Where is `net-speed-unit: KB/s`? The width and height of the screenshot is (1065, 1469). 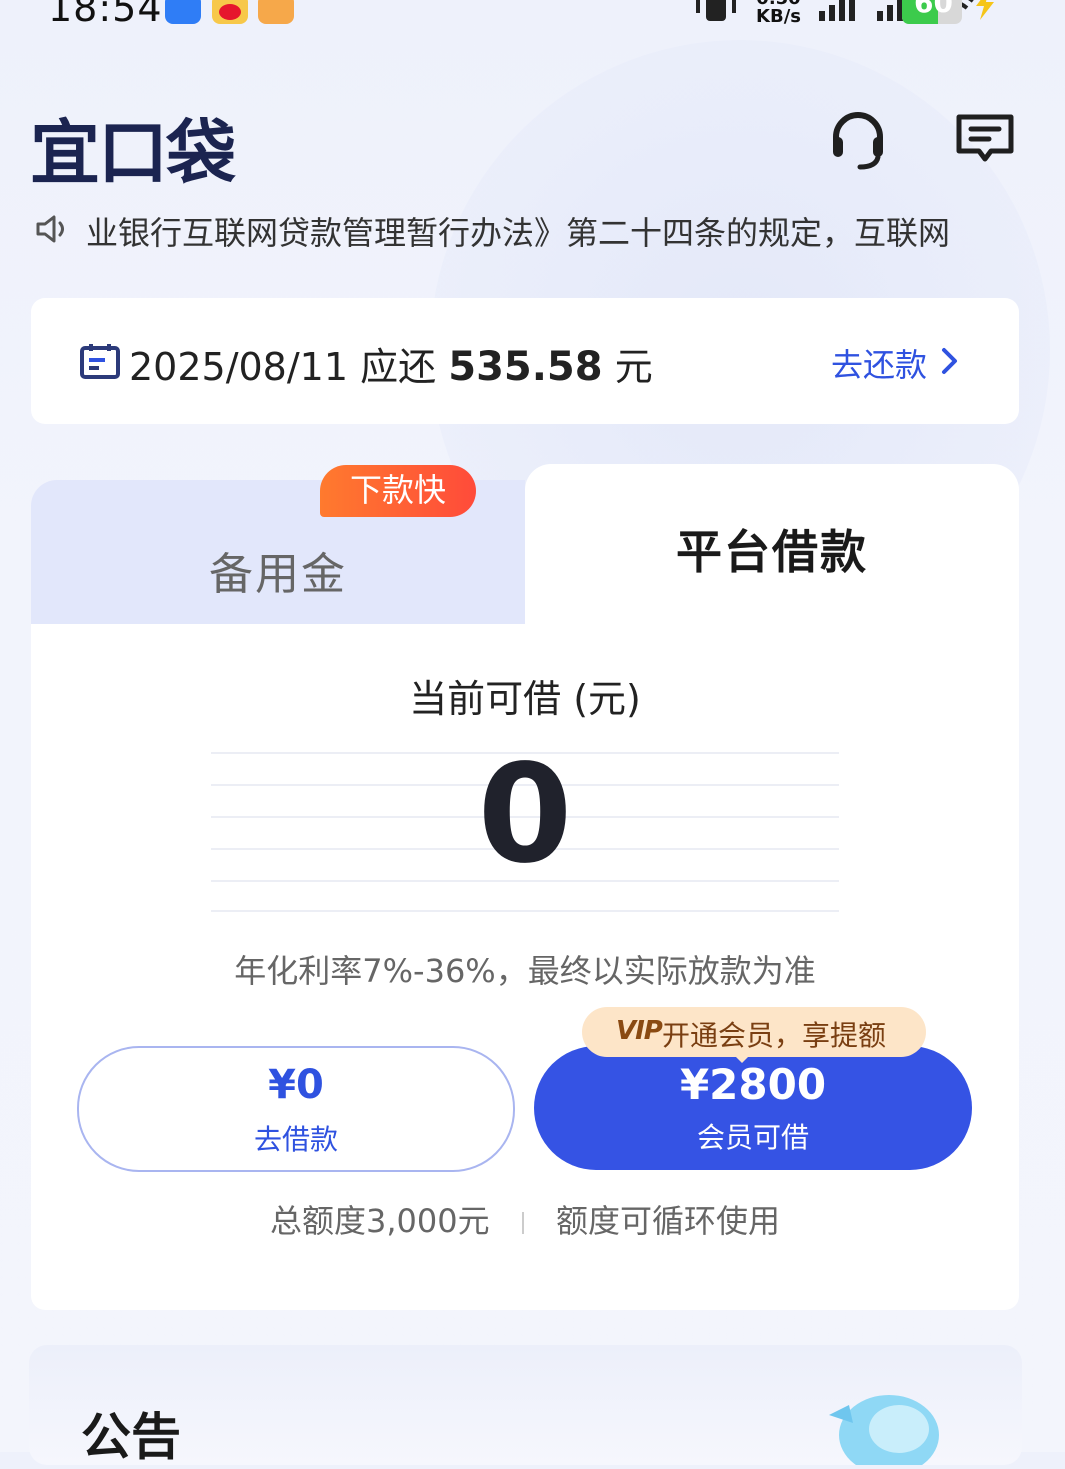 net-speed-unit: KB/s is located at coordinates (778, 16).